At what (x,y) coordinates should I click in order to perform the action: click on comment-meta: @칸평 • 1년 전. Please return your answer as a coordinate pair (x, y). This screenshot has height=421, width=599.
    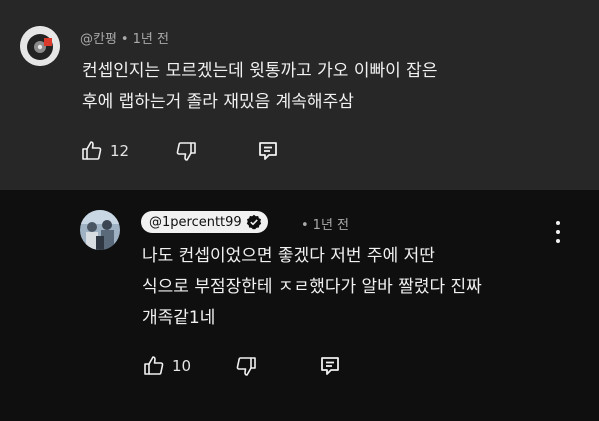
    Looking at the image, I should click on (124, 37).